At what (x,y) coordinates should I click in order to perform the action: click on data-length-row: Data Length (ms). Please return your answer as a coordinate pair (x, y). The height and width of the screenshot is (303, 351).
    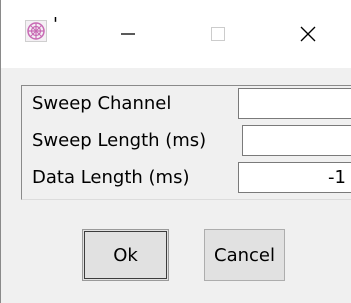
    Looking at the image, I should click on (186, 178).